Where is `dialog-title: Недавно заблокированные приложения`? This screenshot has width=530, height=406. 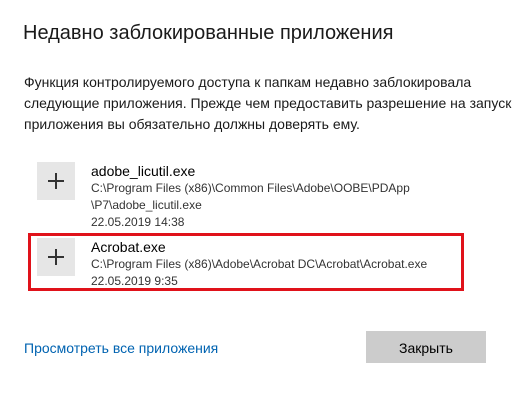 dialog-title: Недавно заблокированные приложения is located at coordinates (208, 33).